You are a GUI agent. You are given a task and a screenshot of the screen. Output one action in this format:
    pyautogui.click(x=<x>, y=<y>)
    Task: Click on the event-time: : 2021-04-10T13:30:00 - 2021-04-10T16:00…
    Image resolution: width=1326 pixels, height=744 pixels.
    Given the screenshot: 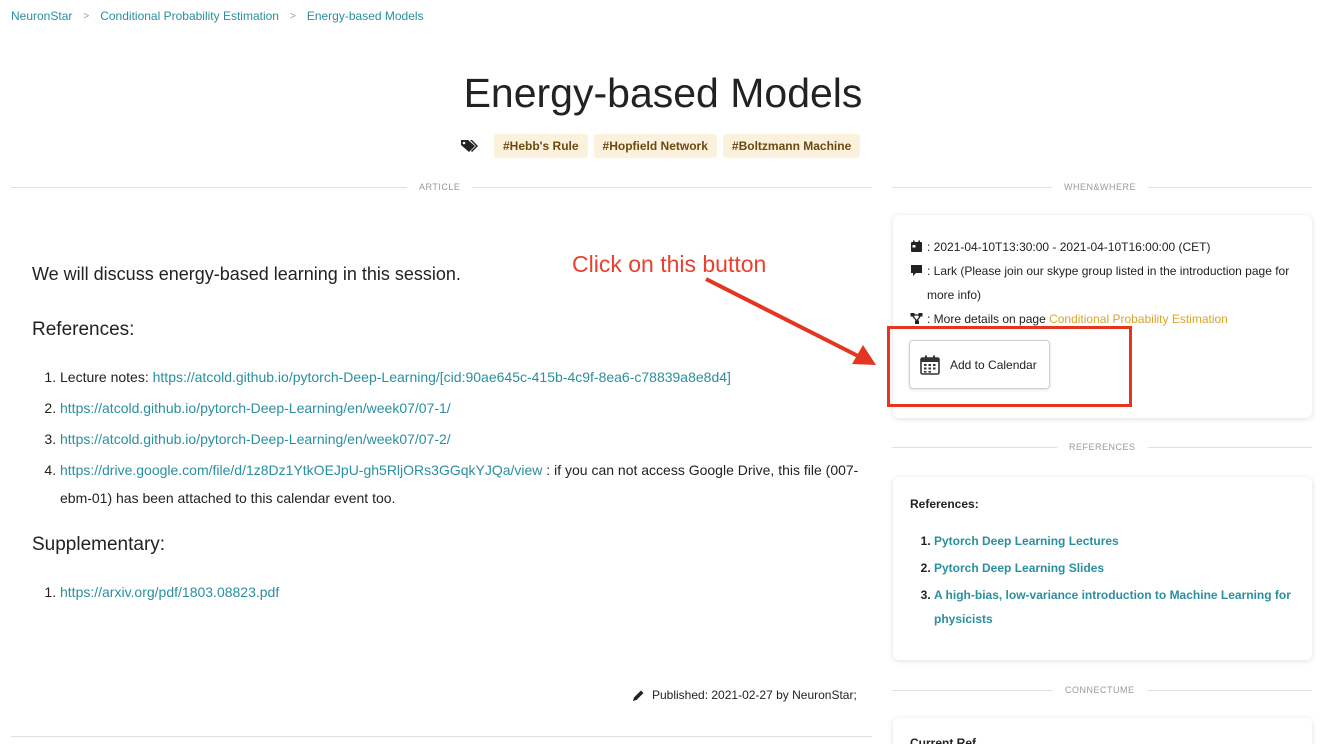 What is the action you would take?
    pyautogui.click(x=1069, y=247)
    